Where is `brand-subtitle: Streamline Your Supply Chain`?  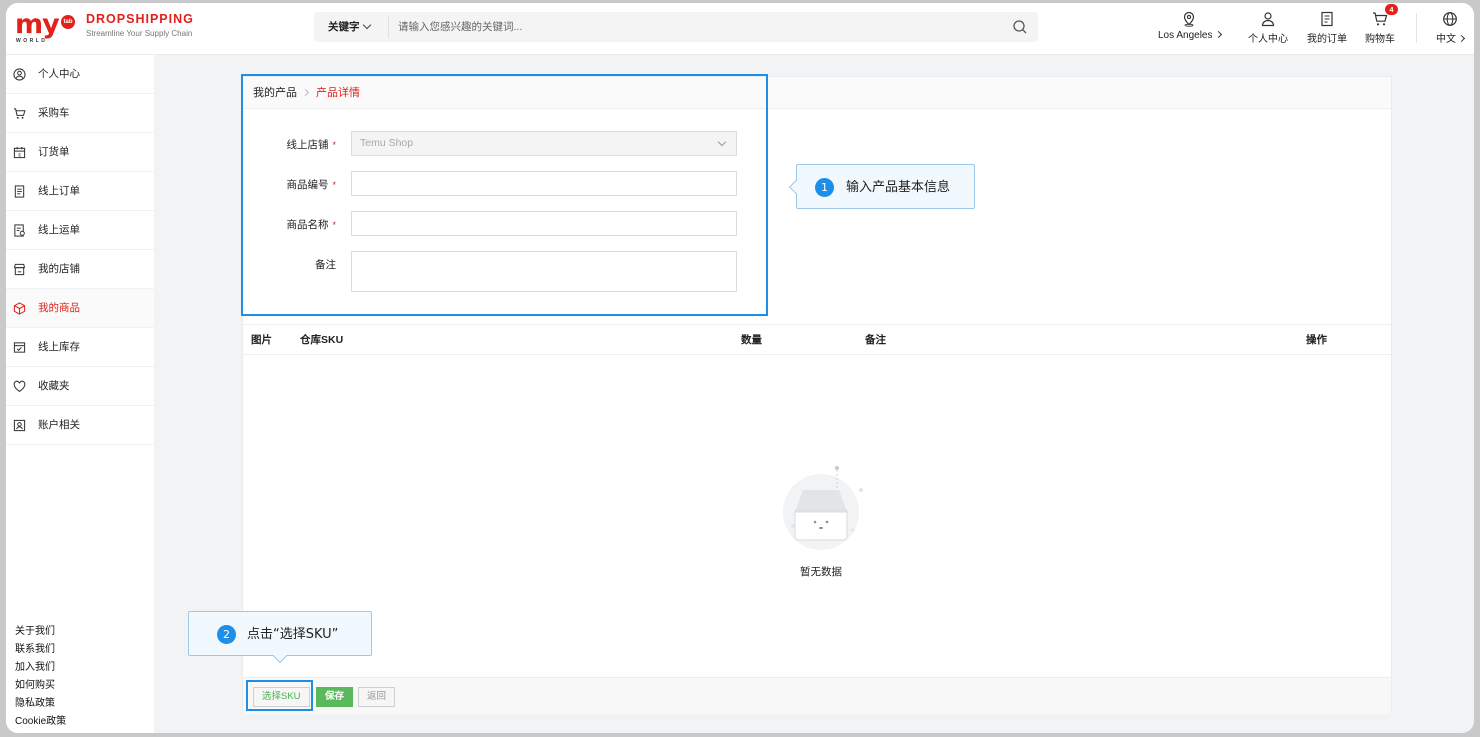 brand-subtitle: Streamline Your Supply Chain is located at coordinates (139, 33).